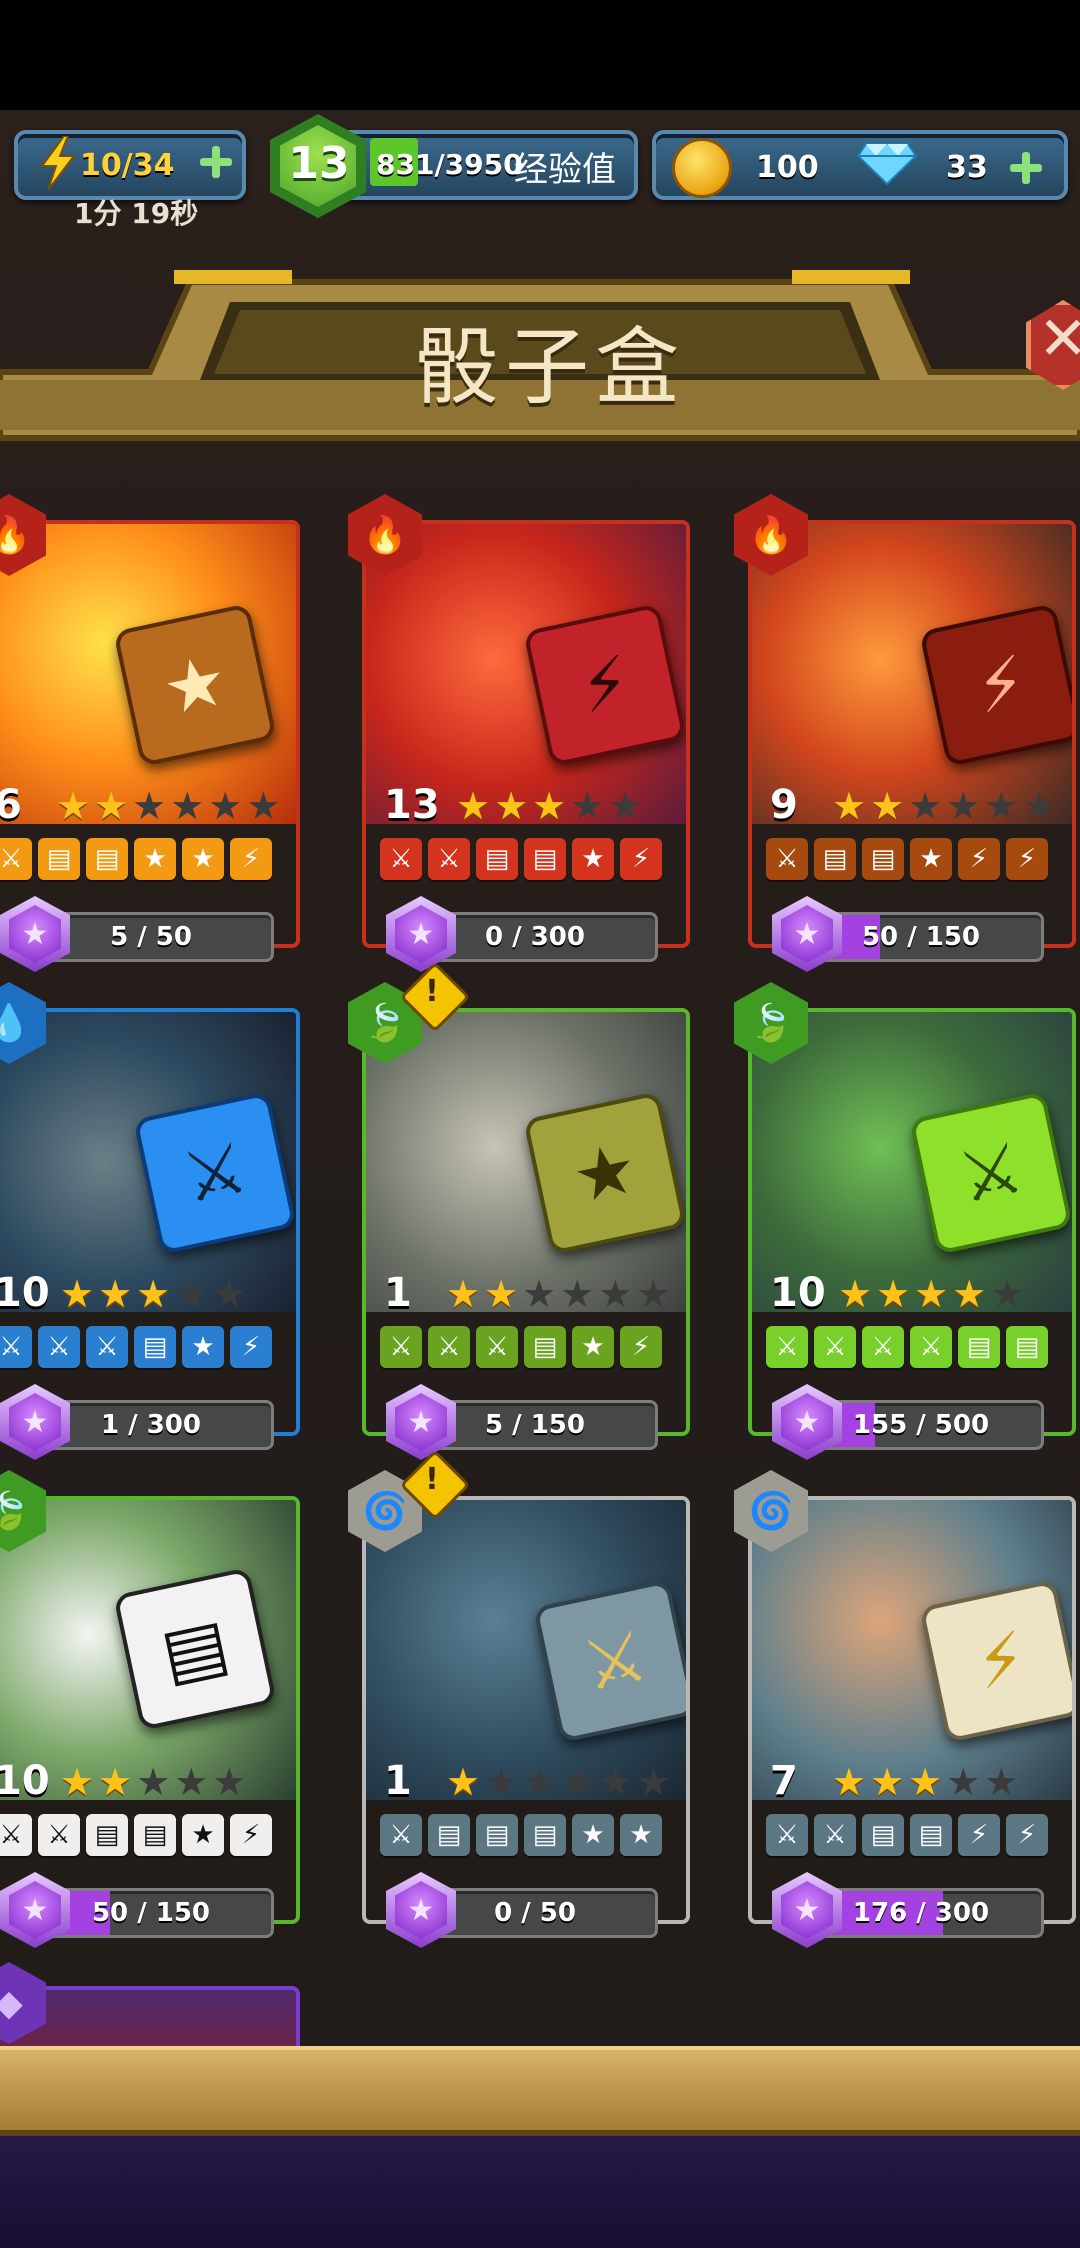 The image size is (1080, 2248). I want to click on close-icon: ✕, so click(1059, 339).